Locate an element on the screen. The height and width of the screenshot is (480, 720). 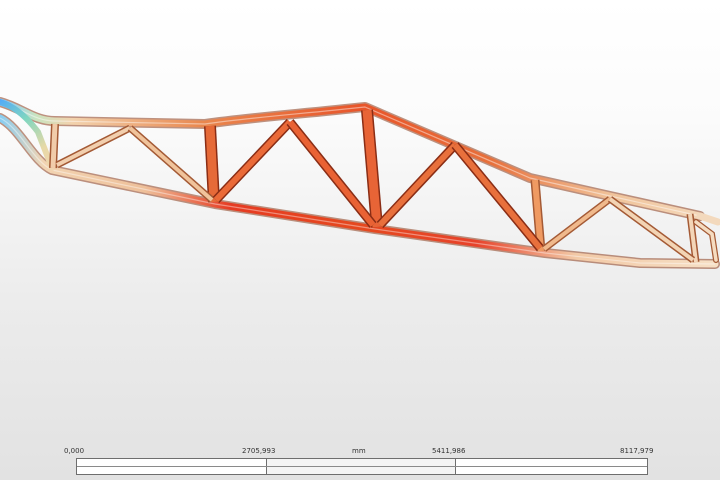
scale-bar-midline is located at coordinates (362, 466).